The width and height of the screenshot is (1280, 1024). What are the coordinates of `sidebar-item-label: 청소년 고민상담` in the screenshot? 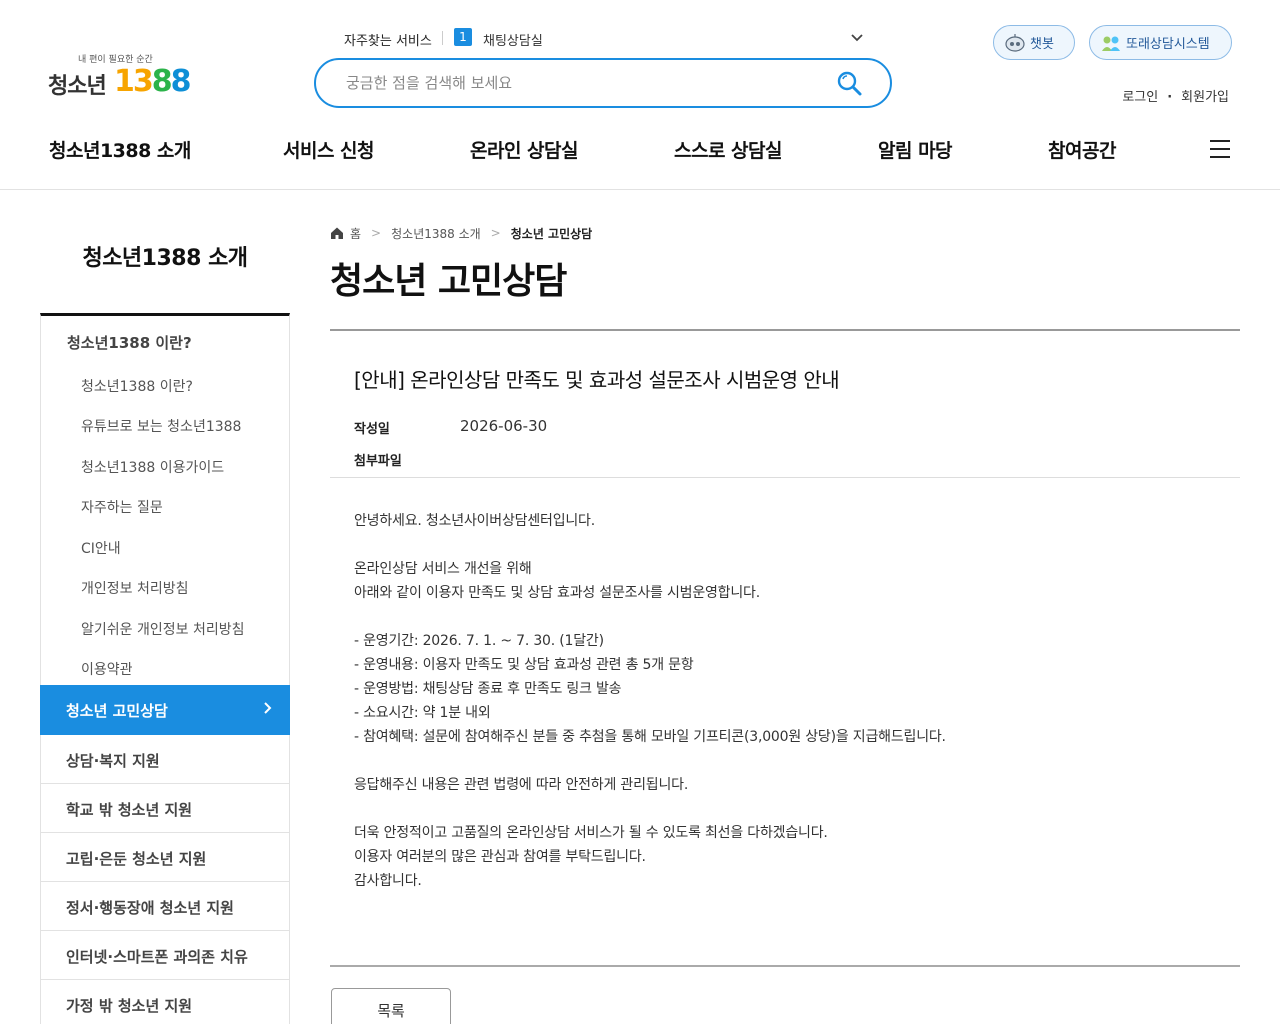 It's located at (117, 711).